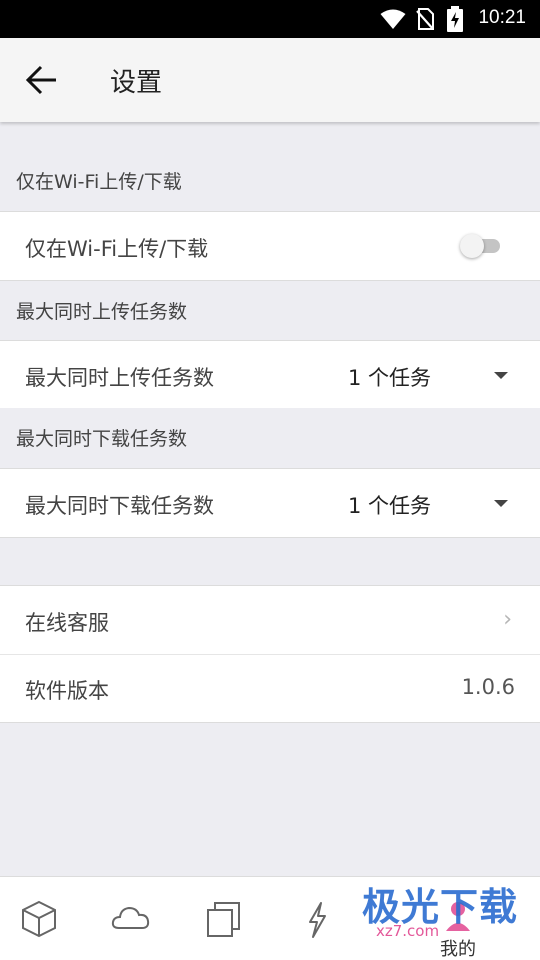  Describe the element at coordinates (67, 691) in the screenshot. I see `version-label: 软件版本` at that location.